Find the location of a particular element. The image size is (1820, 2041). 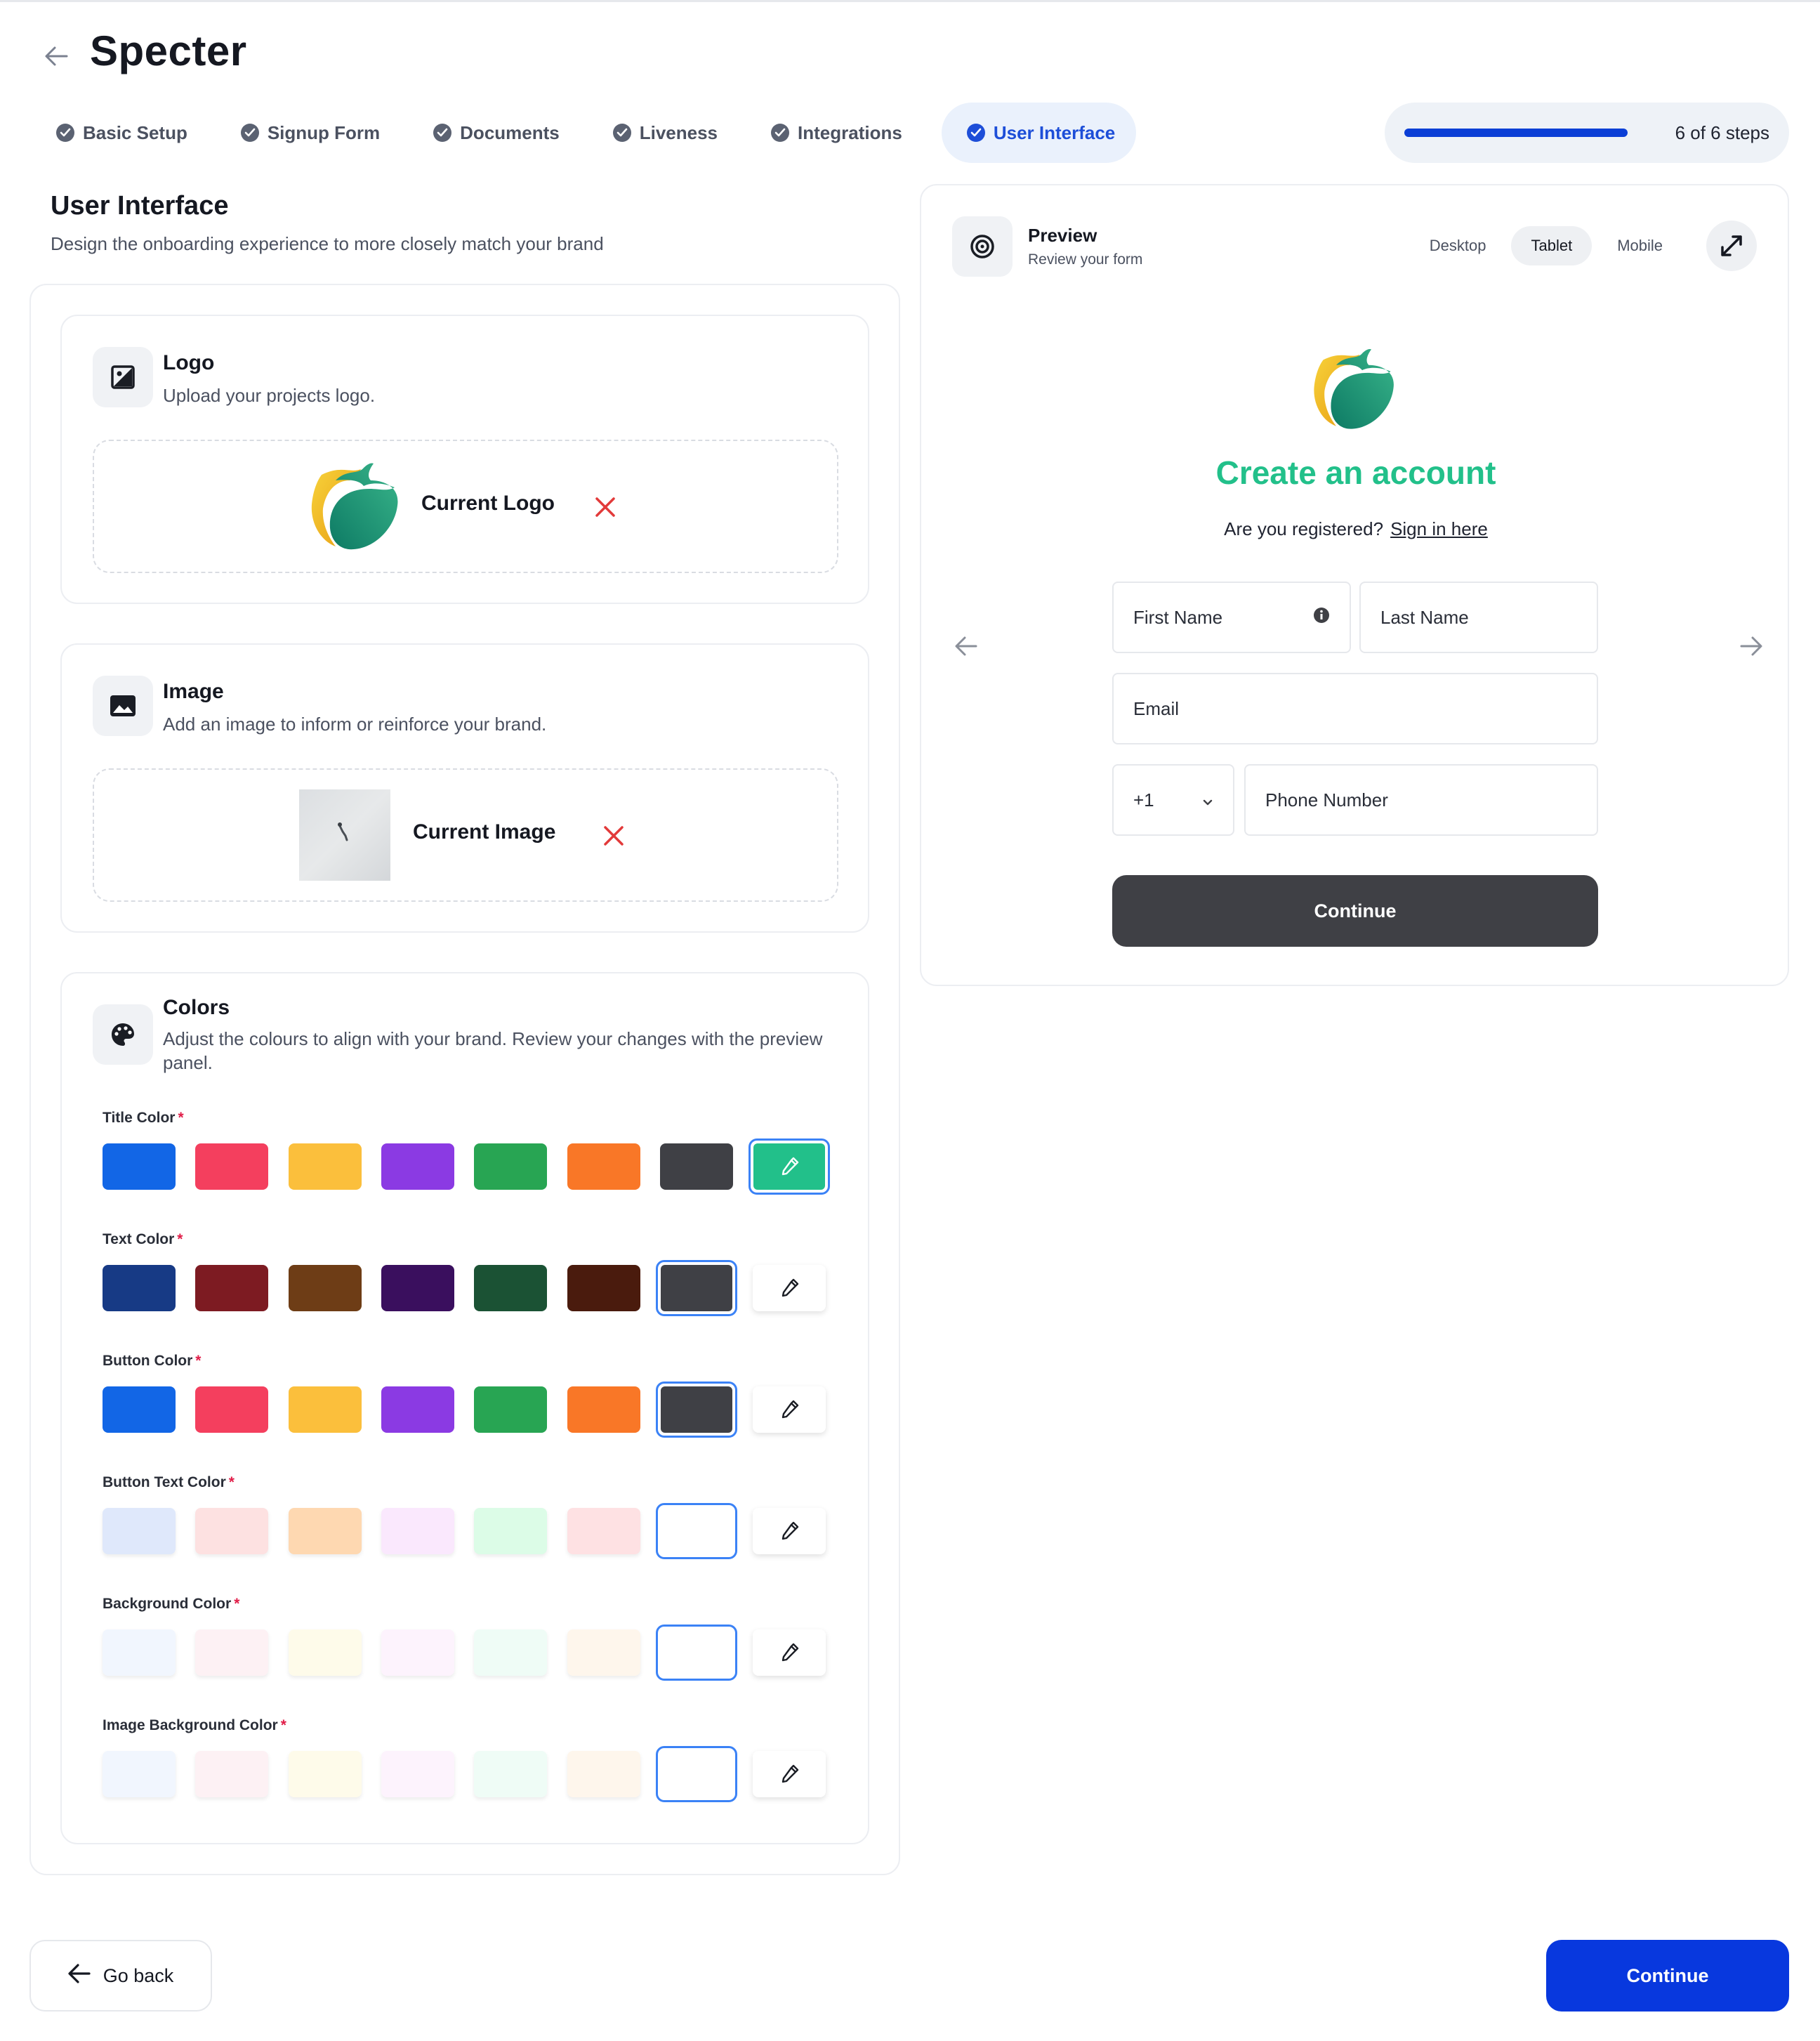

phone-number-field: Phone Number is located at coordinates (1421, 800).